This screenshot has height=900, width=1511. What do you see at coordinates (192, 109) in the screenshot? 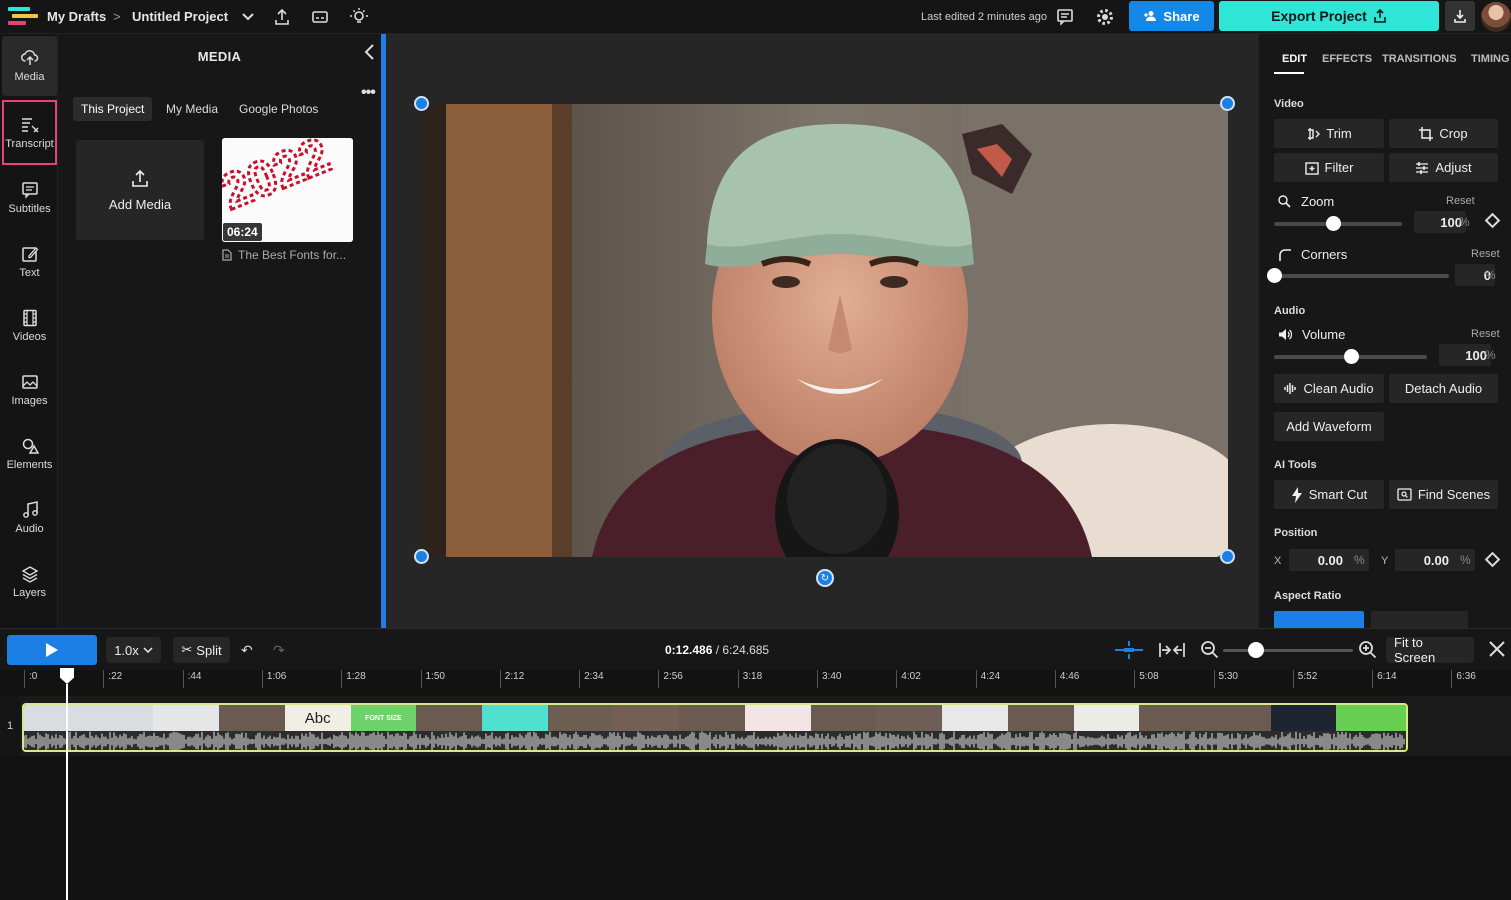
I see `tab-my-media: My Media` at bounding box center [192, 109].